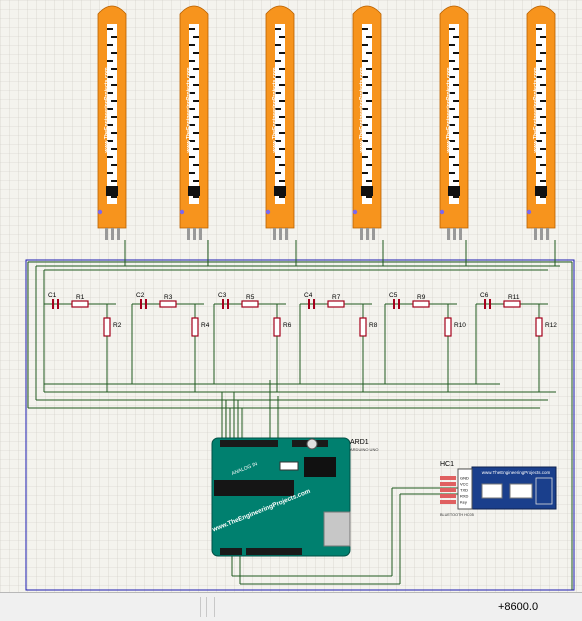  What do you see at coordinates (308, 295) in the screenshot?
I see `capacitor-label: C4` at bounding box center [308, 295].